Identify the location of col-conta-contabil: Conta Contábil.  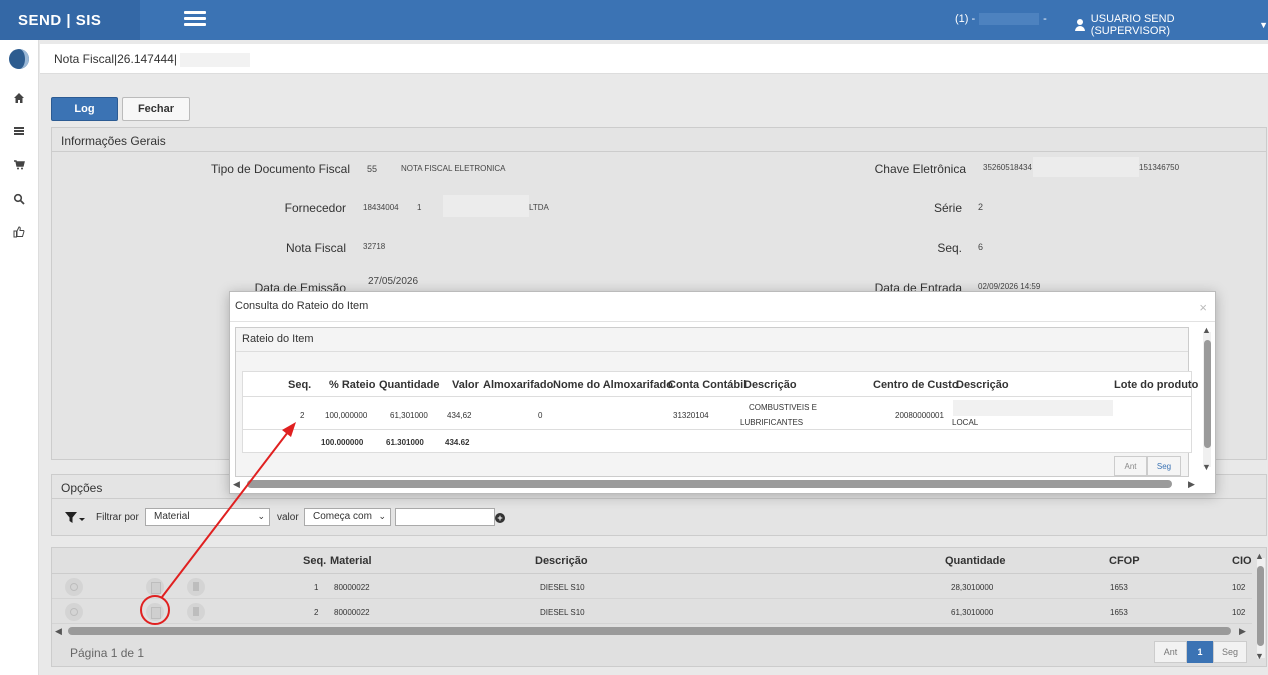
(707, 385).